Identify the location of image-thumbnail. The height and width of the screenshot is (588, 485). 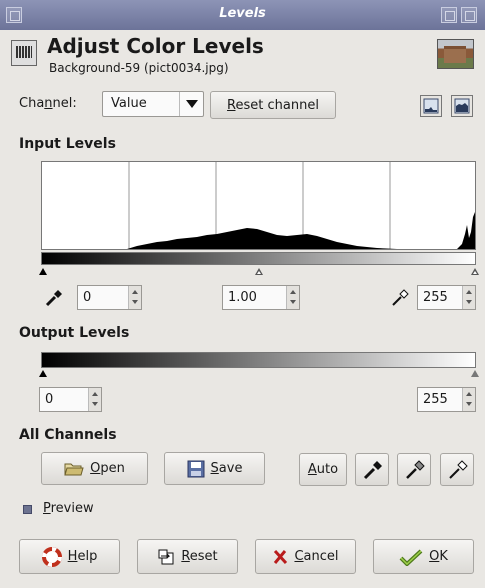
(455, 54).